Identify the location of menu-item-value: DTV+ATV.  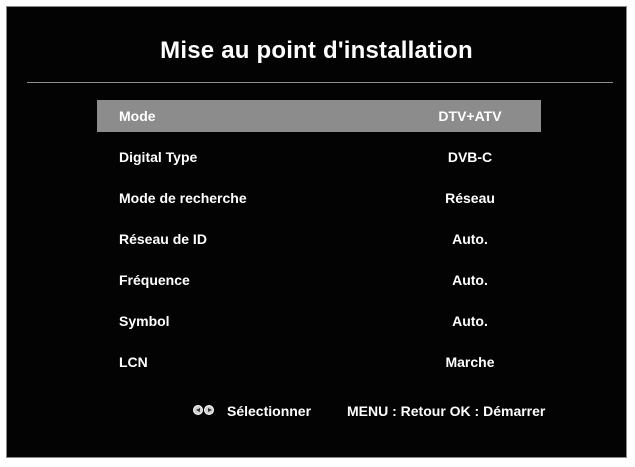
(470, 116).